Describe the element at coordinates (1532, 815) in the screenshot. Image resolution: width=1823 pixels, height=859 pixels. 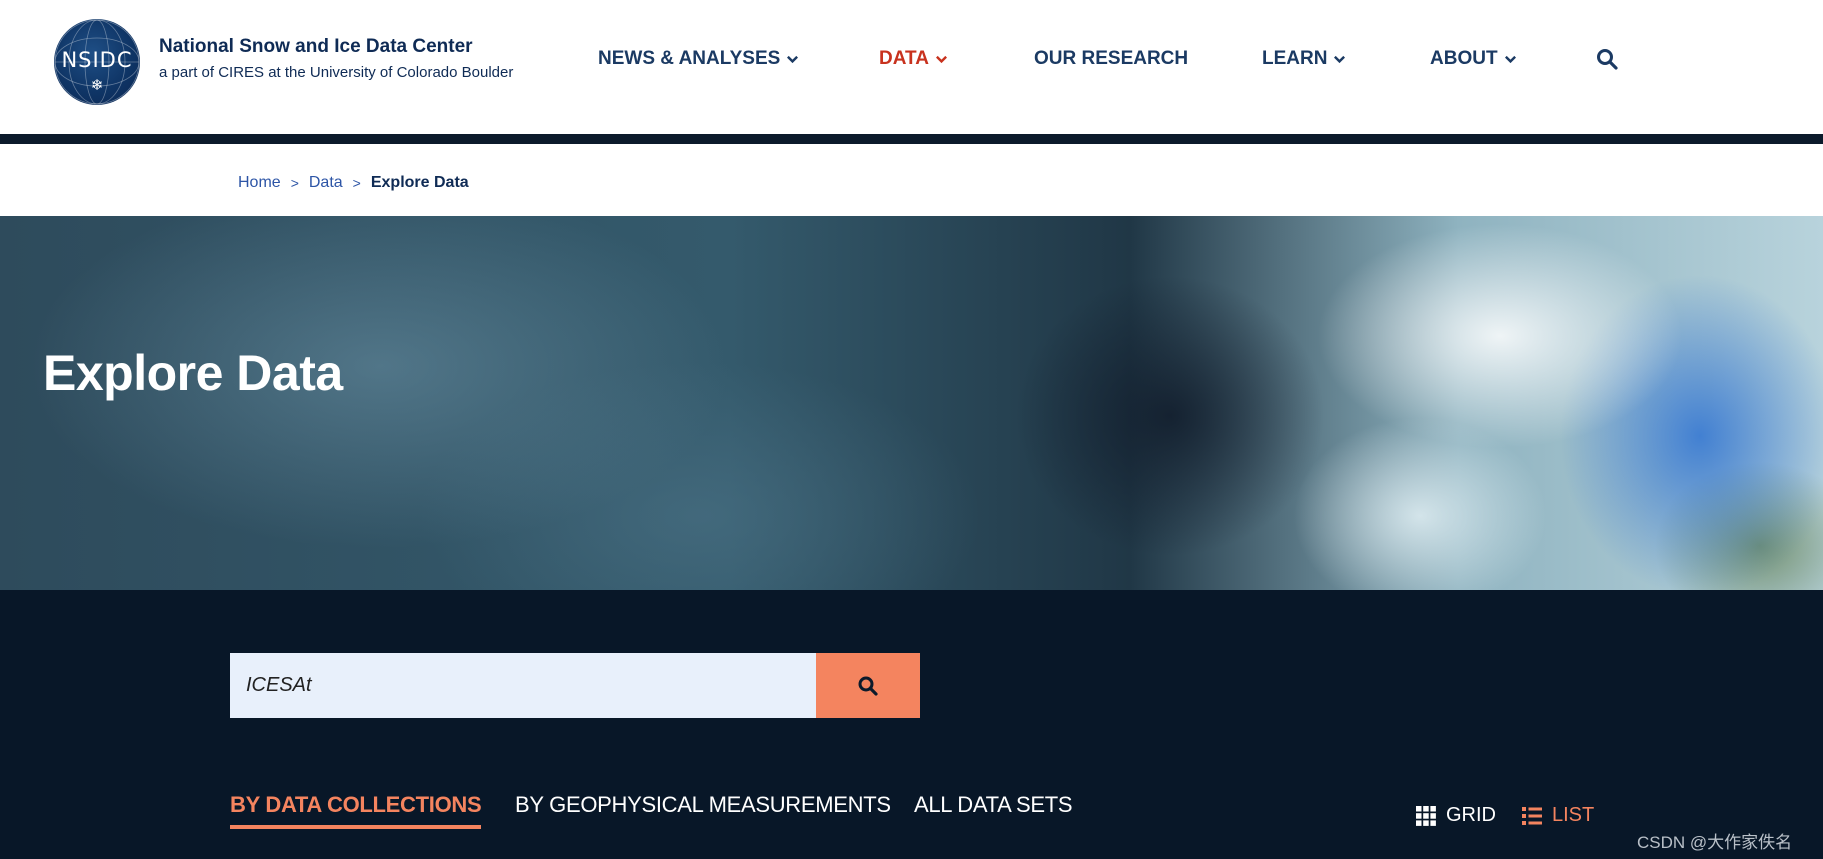
I see `list-icon` at that location.